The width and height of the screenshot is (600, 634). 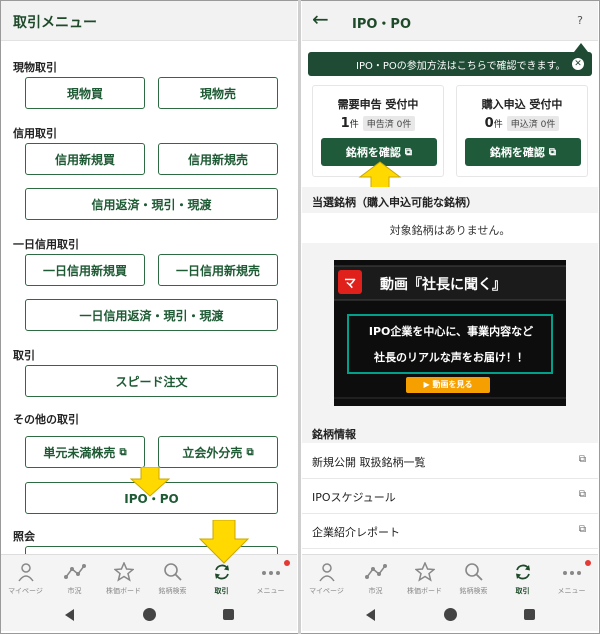 I want to click on odd-lot-sell-label: 単元未満株売, so click(x=79, y=452).